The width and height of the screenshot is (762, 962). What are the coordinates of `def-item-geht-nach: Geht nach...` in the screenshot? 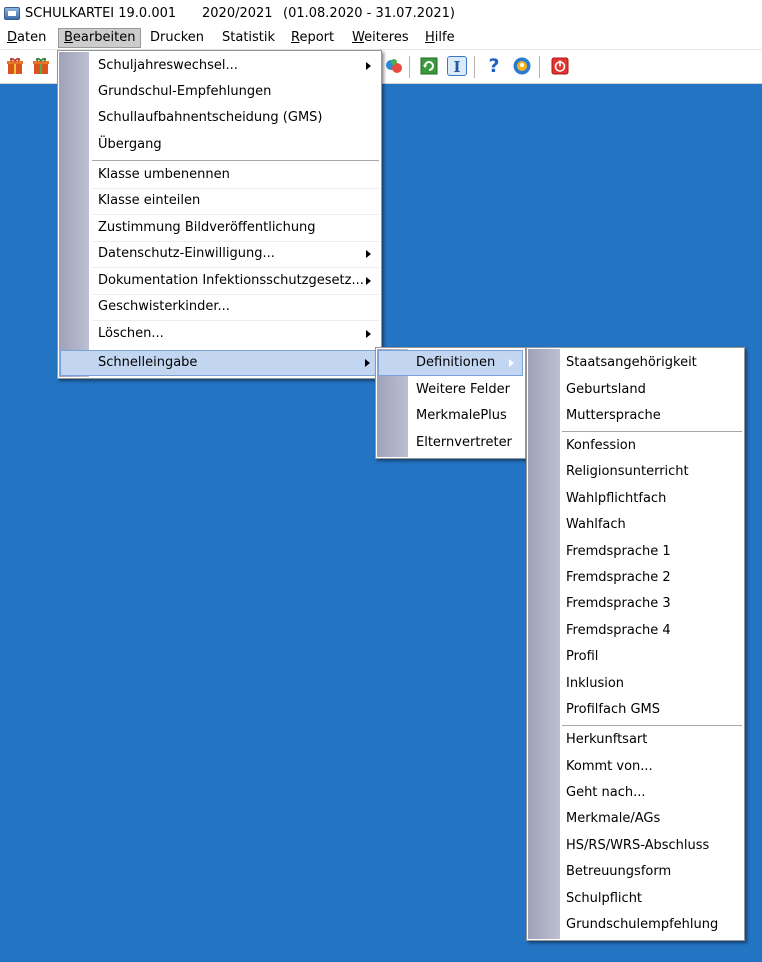 It's located at (635, 793).